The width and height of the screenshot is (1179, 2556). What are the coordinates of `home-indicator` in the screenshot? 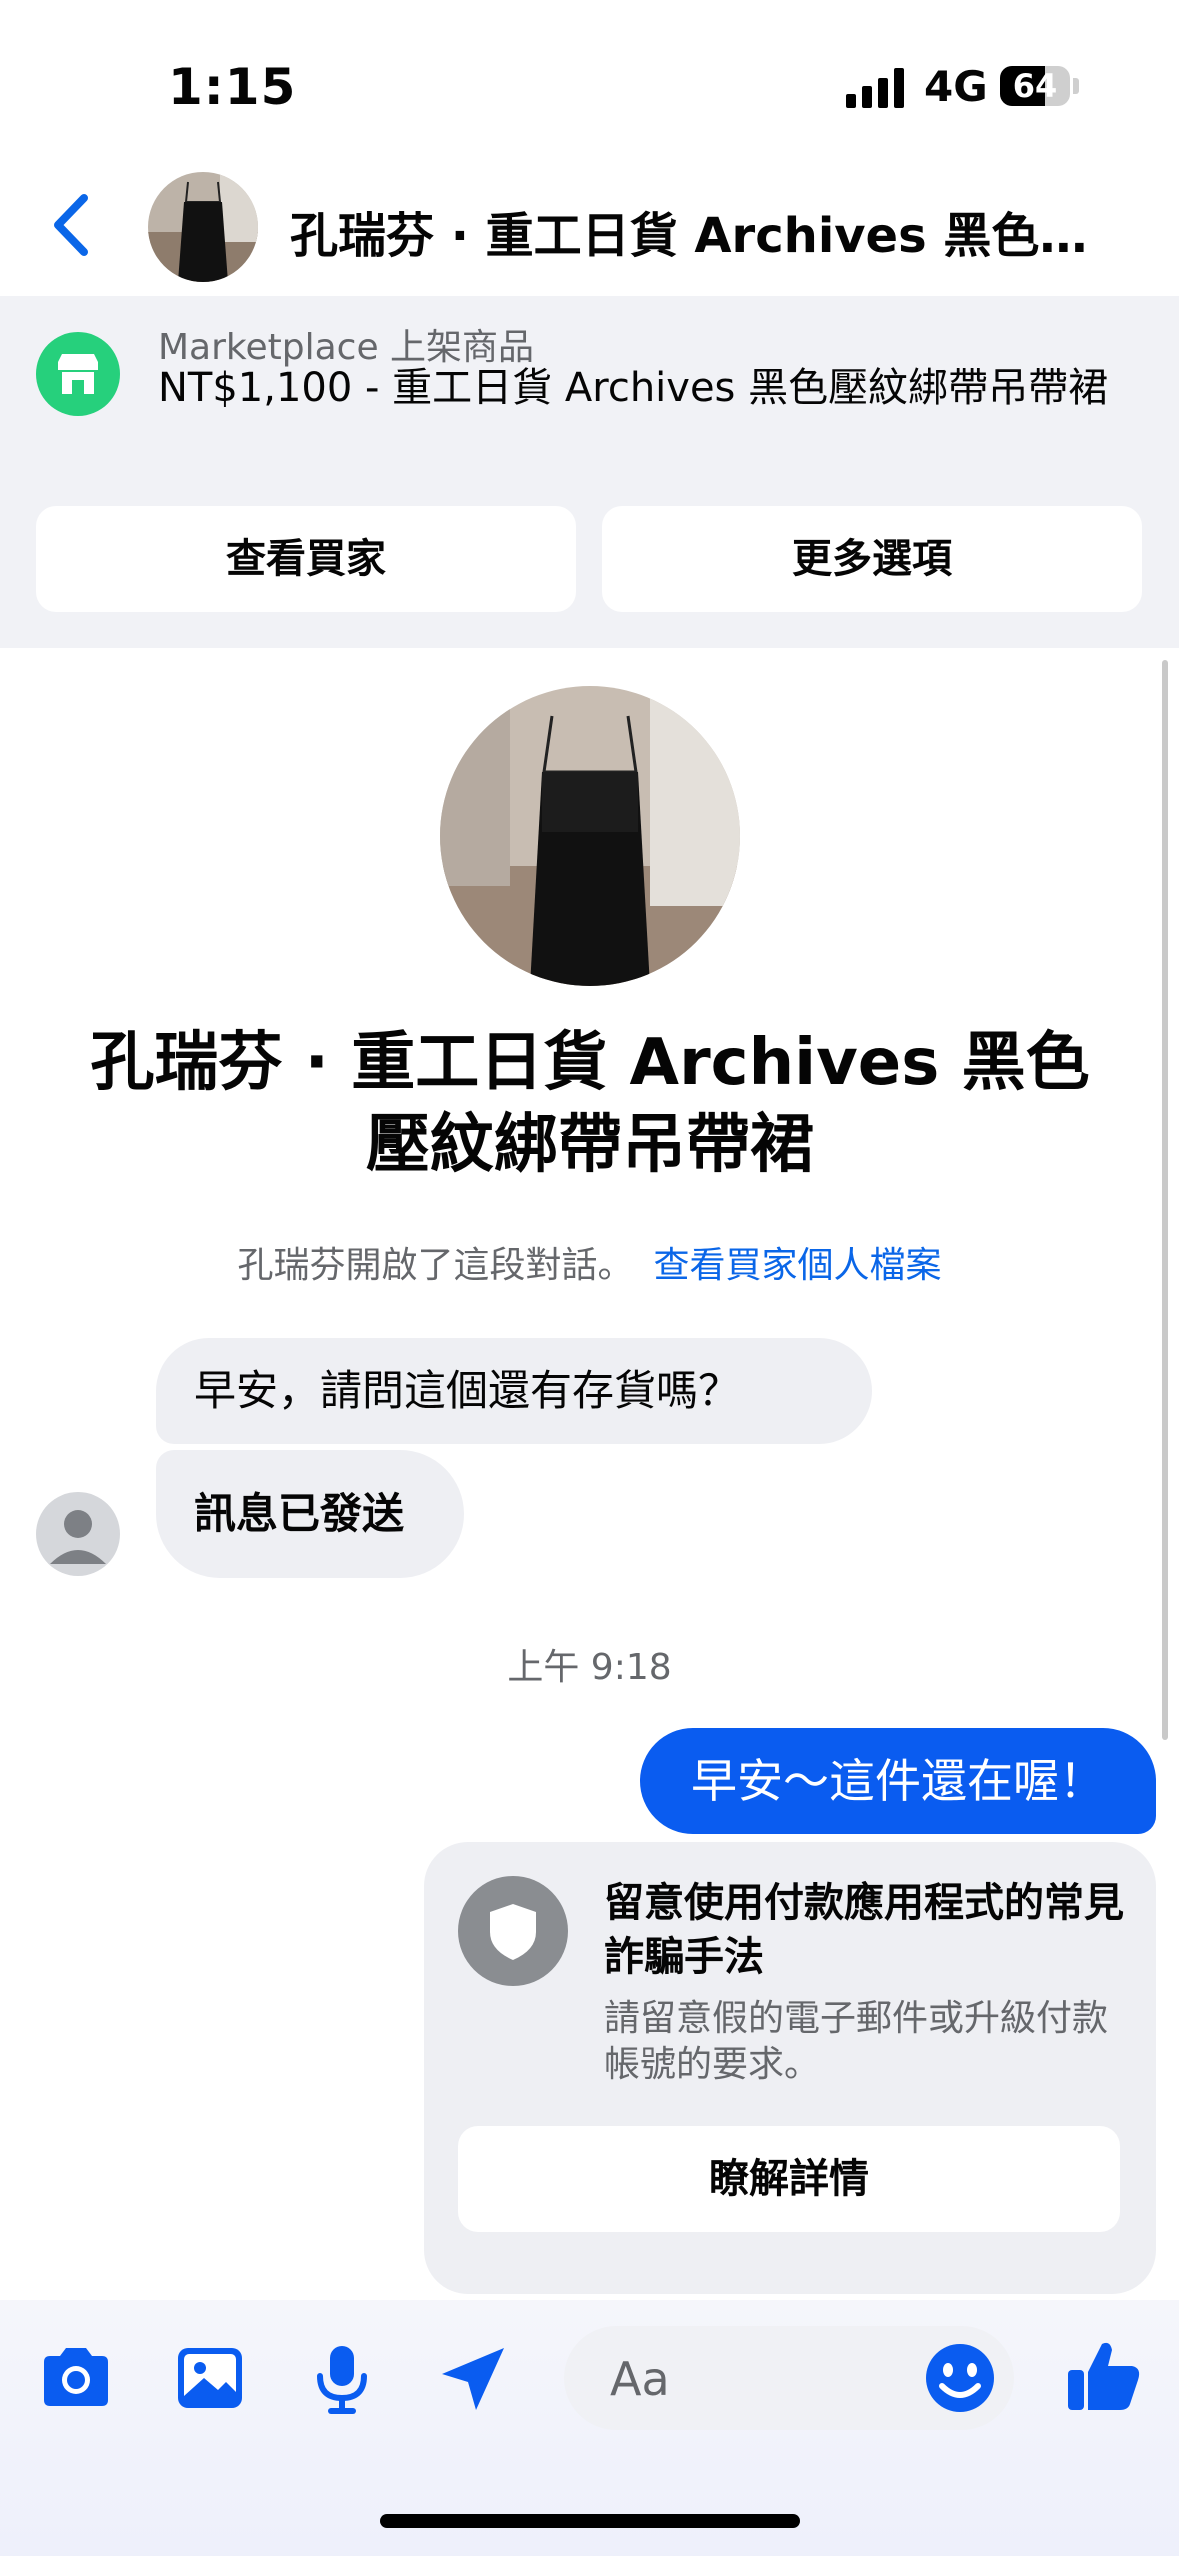 It's located at (590, 2521).